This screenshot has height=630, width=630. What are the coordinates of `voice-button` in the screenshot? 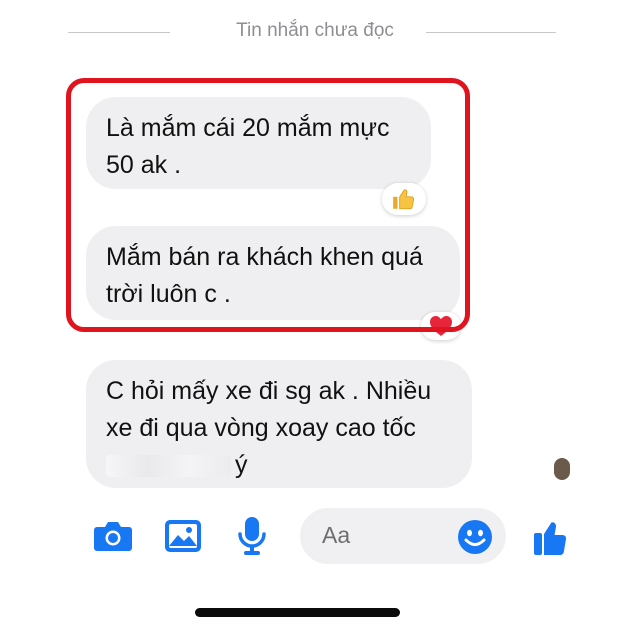 It's located at (252, 536).